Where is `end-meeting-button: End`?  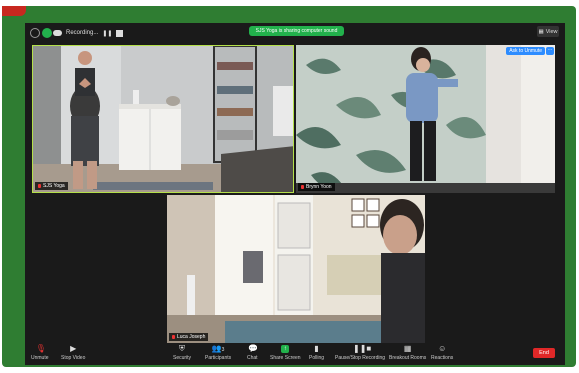 end-meeting-button: End is located at coordinates (544, 353).